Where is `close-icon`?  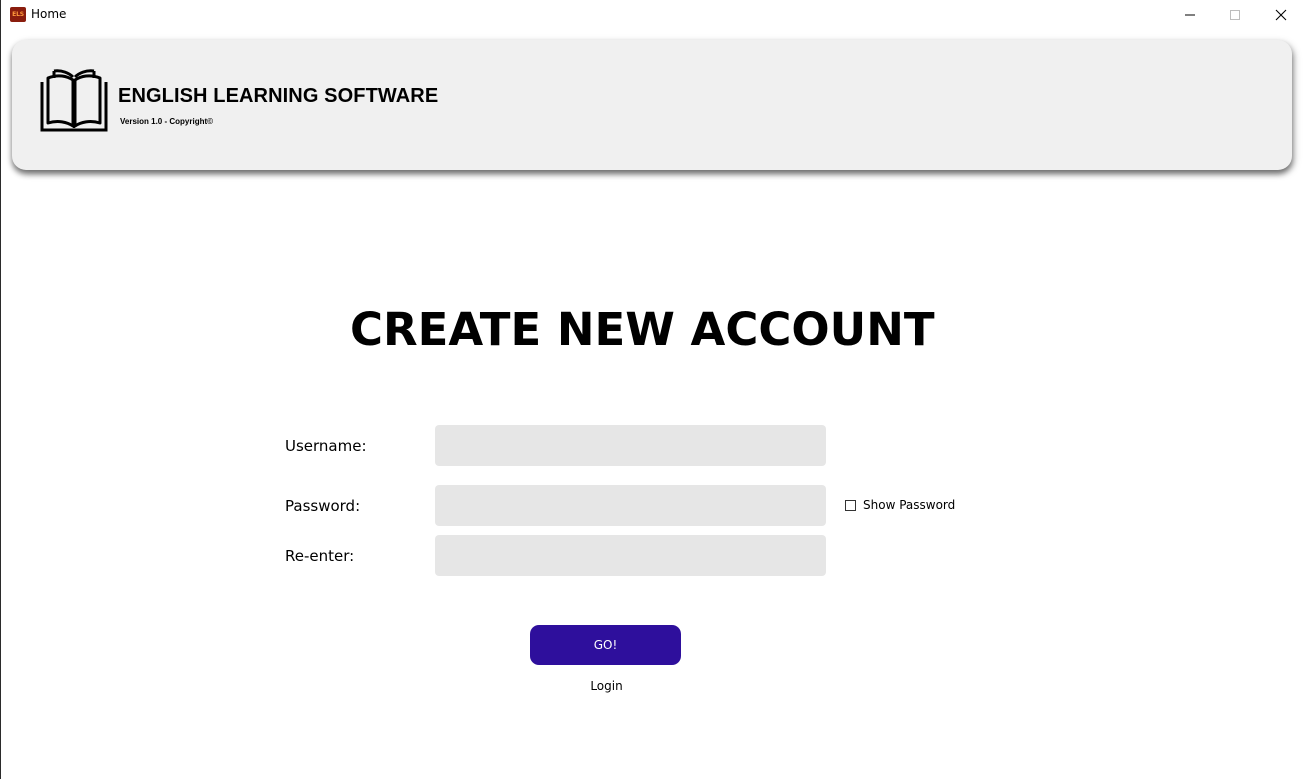 close-icon is located at coordinates (1281, 14).